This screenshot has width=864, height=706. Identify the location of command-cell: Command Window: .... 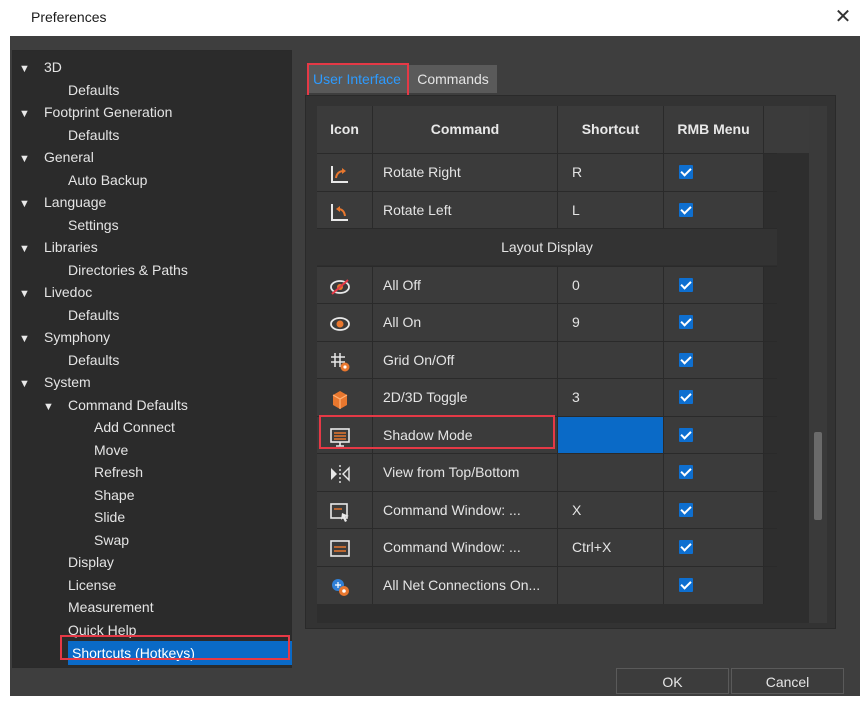
(465, 547).